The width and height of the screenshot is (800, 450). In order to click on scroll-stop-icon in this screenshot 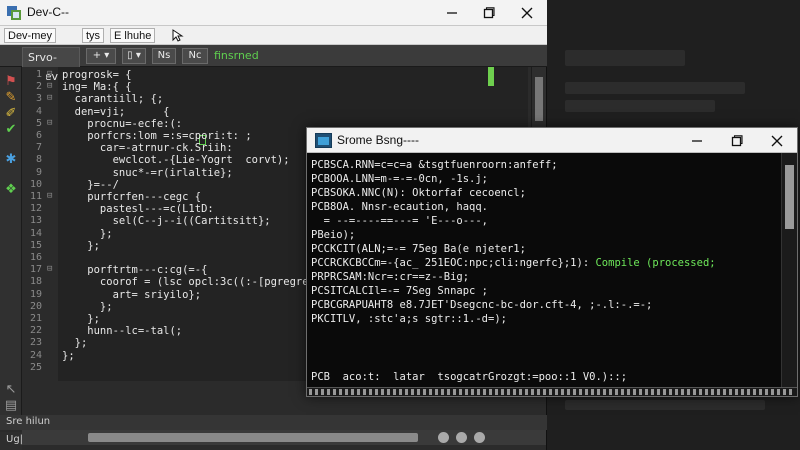, I will do `click(461, 437)`.